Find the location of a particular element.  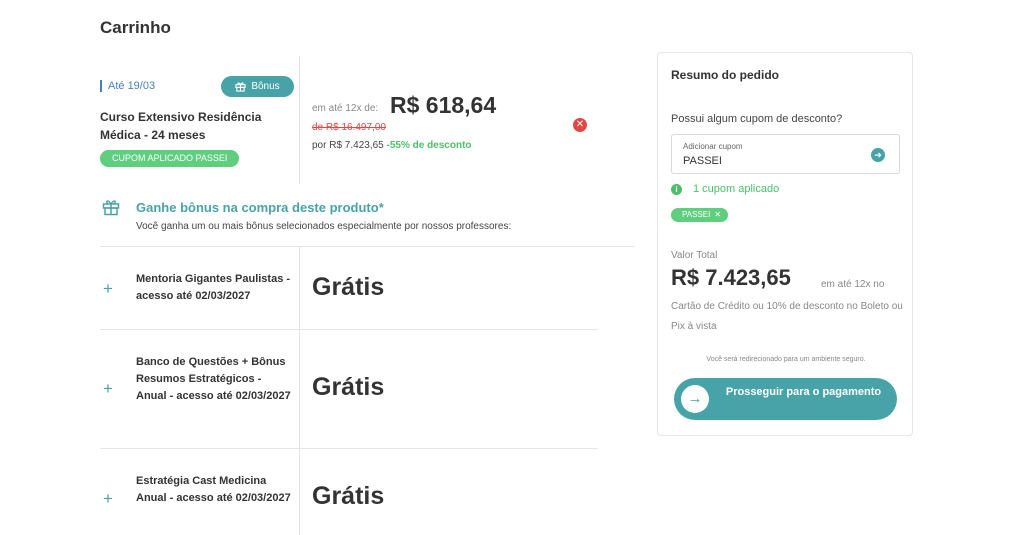

arrow-right-icon: → is located at coordinates (695, 399).